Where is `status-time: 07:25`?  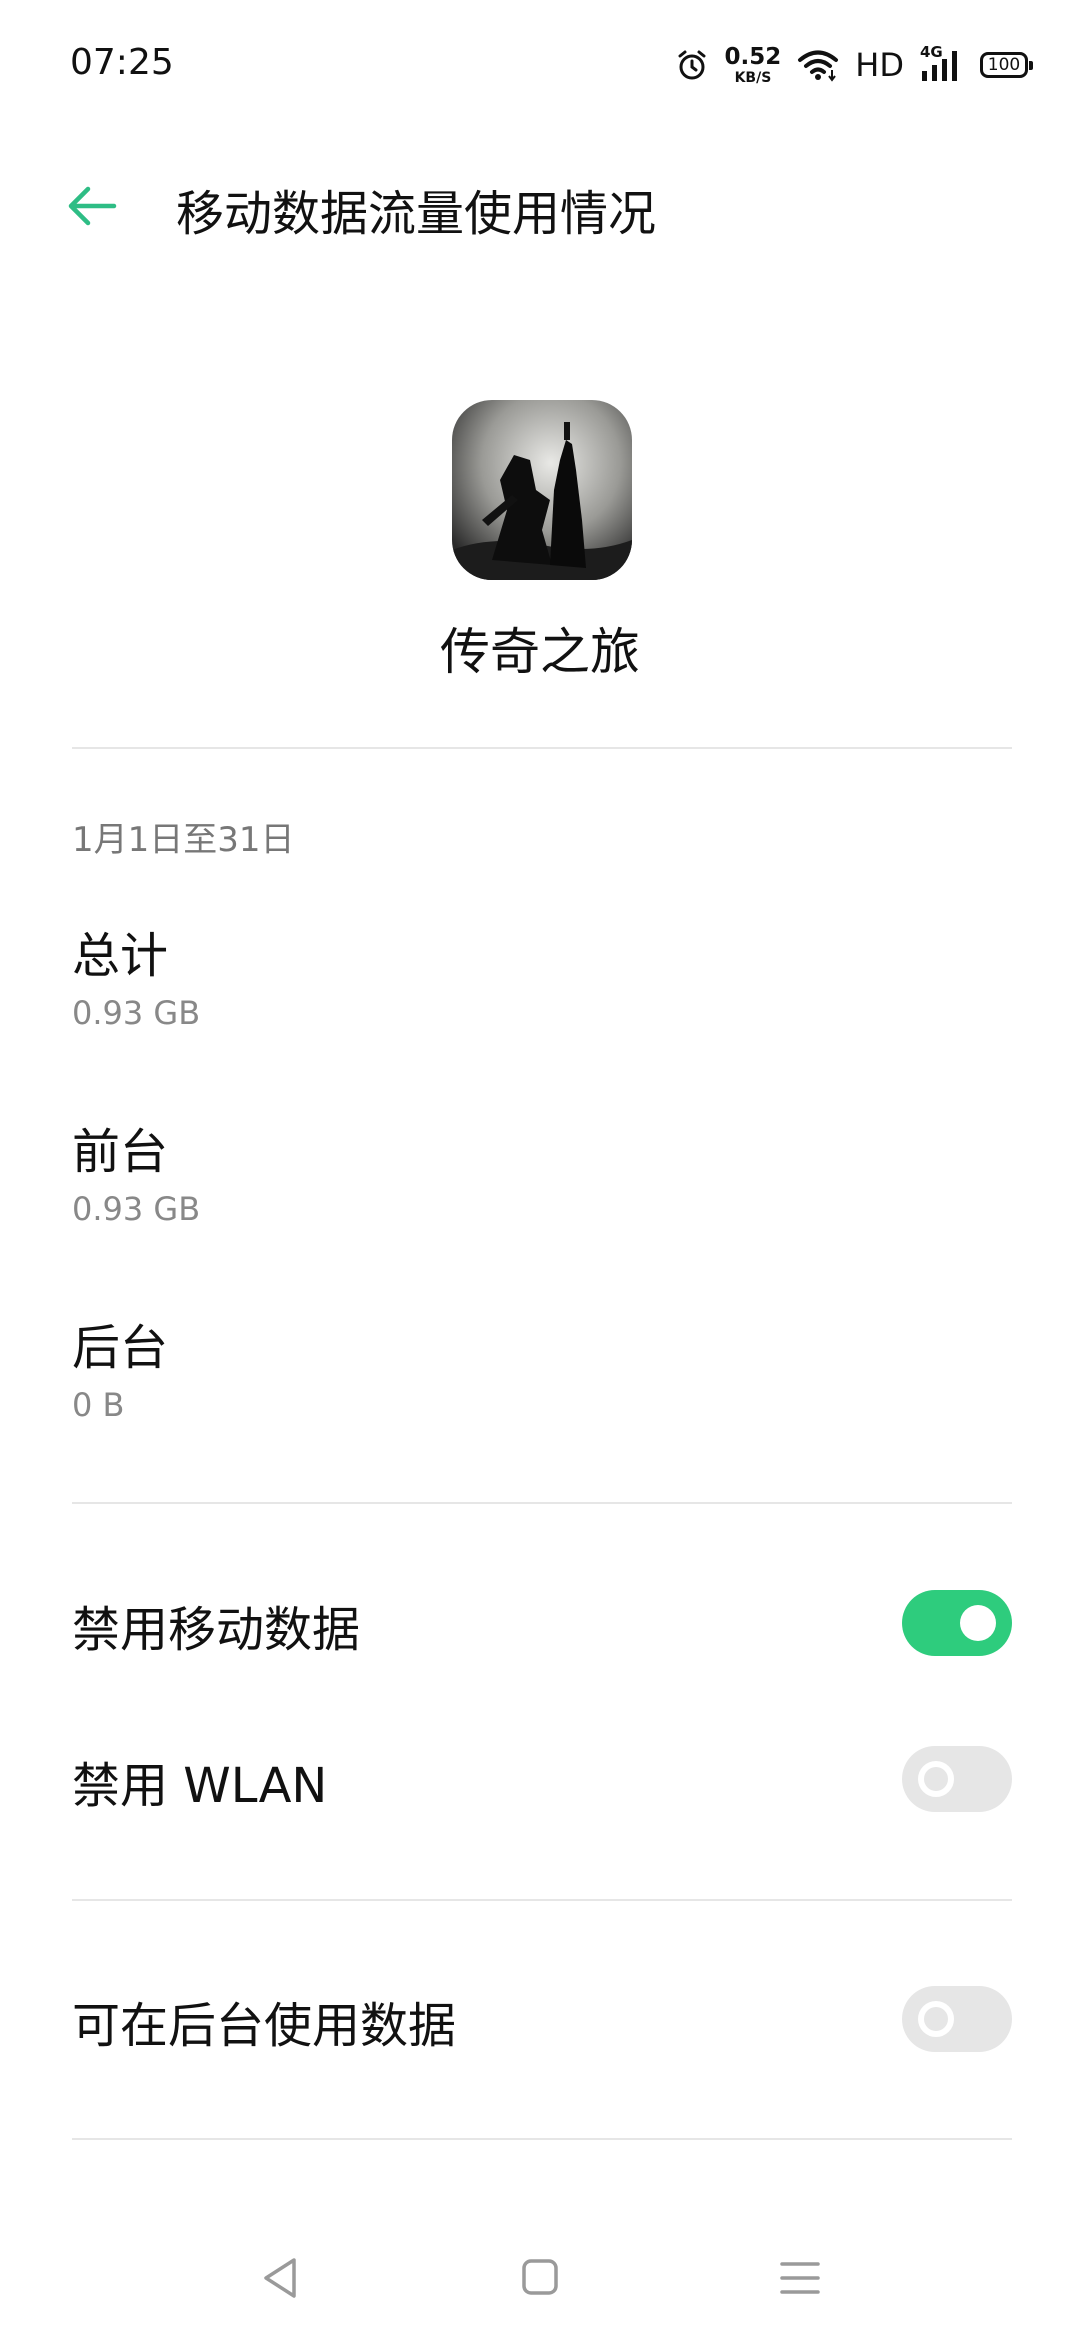 status-time: 07:25 is located at coordinates (122, 62).